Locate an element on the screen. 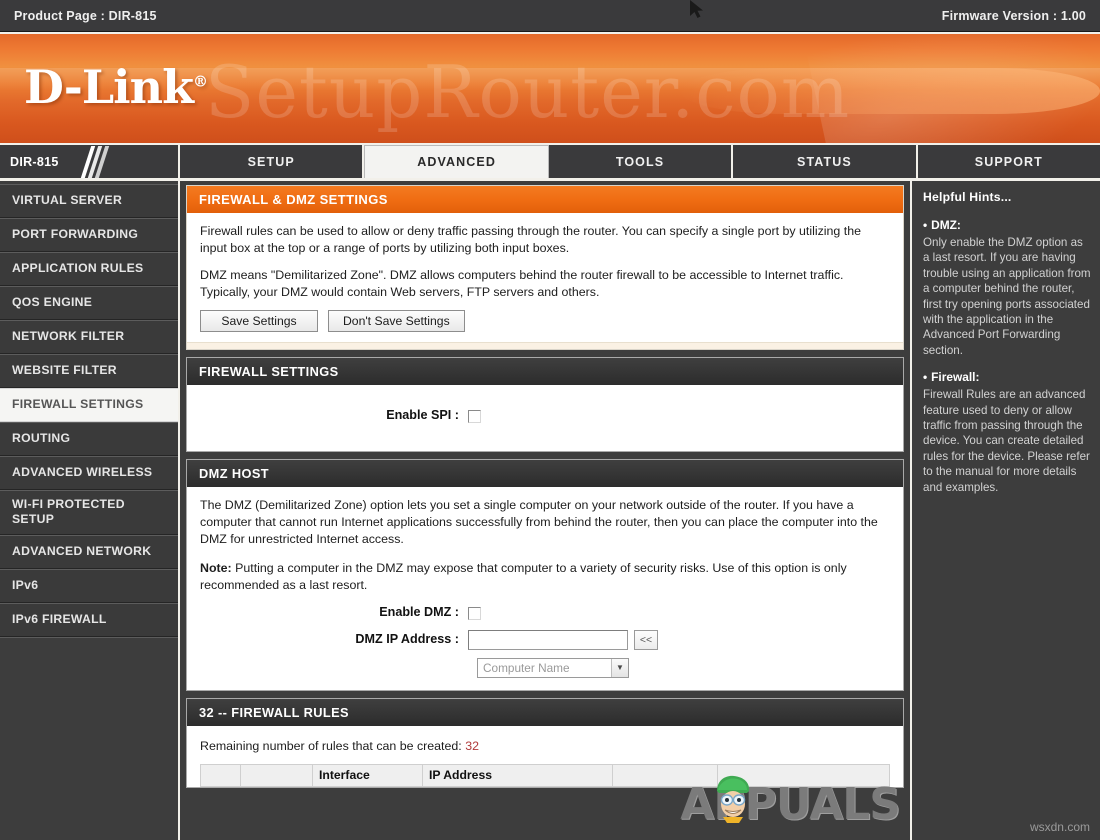  sidebar-item-port-forwarding: PORT FORWARDING is located at coordinates (89, 235).